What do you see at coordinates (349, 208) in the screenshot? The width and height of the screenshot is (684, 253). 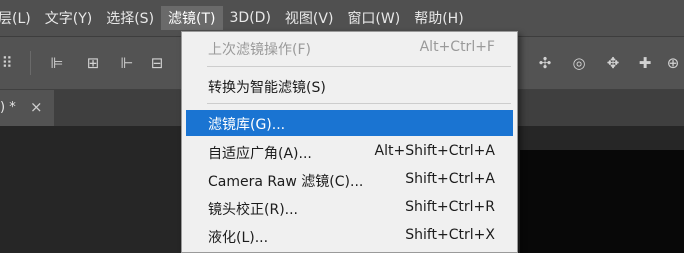 I see `menu-item-lens-correction: 镜头校正(R)... Shift+Ctrl+R` at bounding box center [349, 208].